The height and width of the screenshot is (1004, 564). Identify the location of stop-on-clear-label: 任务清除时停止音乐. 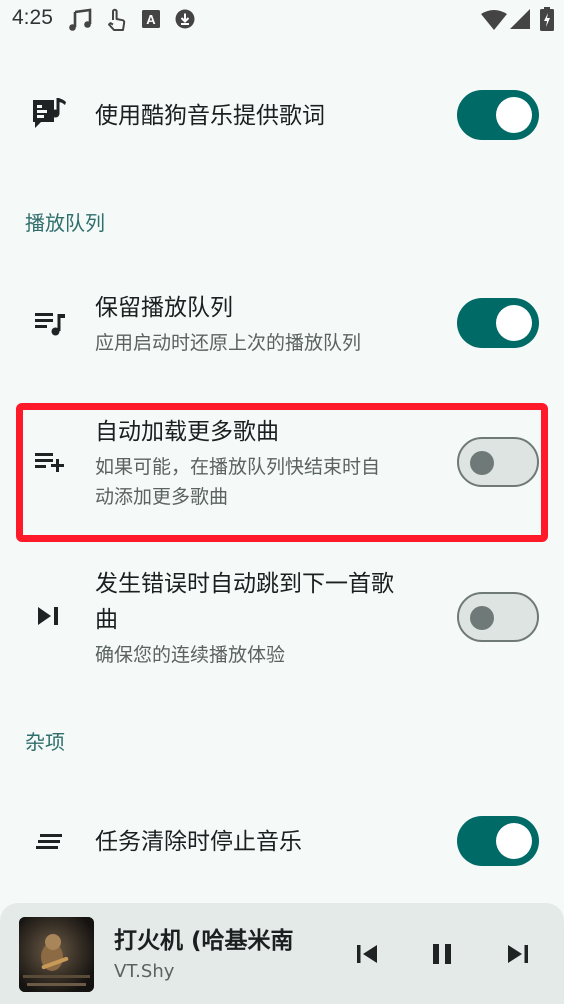
(198, 842).